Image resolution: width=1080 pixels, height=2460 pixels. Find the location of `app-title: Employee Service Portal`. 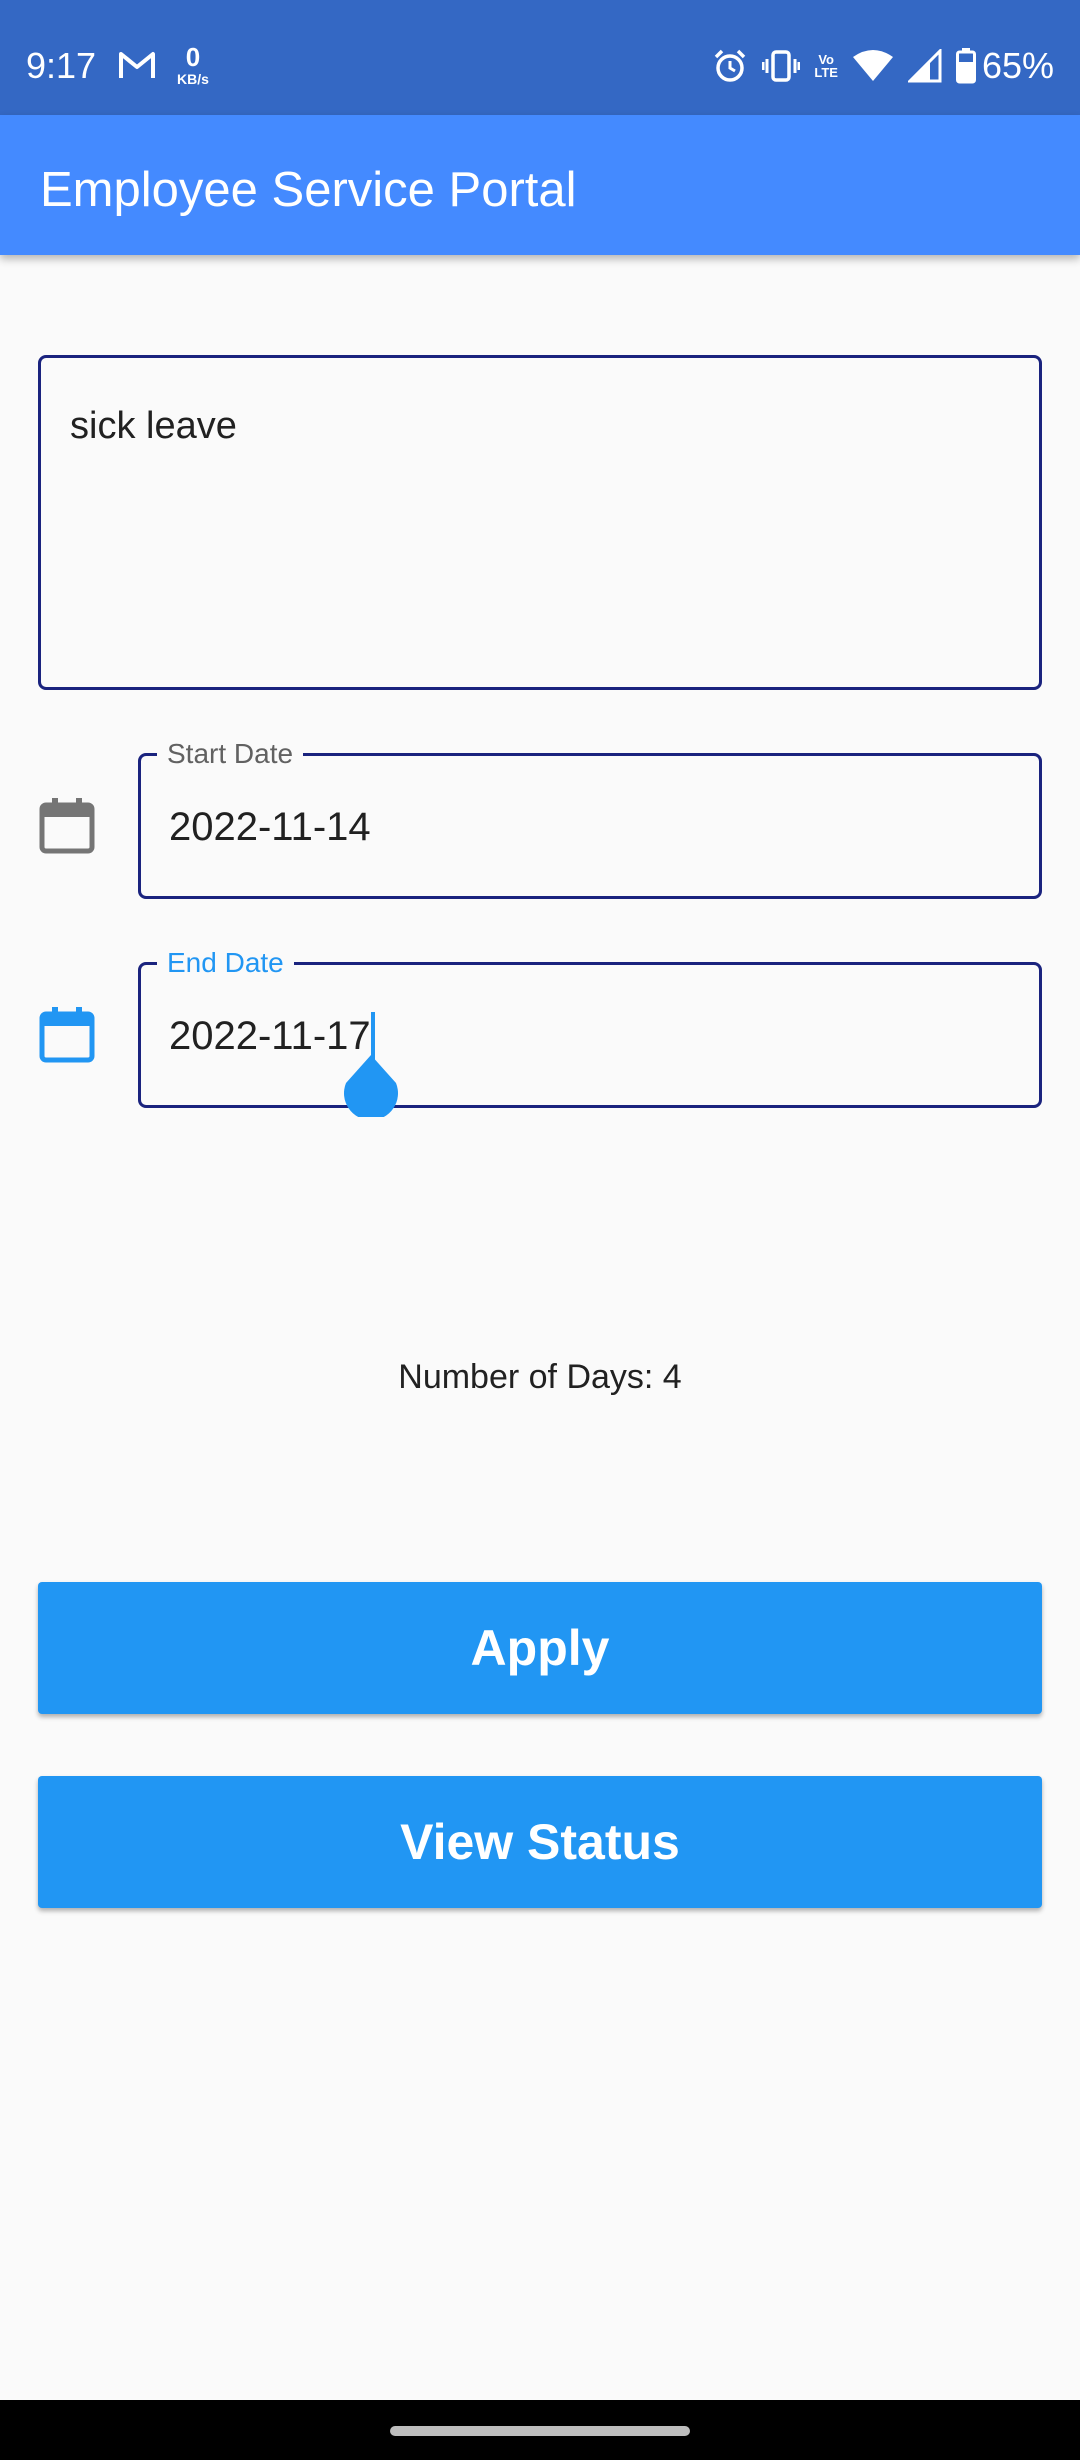

app-title: Employee Service Portal is located at coordinates (308, 190).